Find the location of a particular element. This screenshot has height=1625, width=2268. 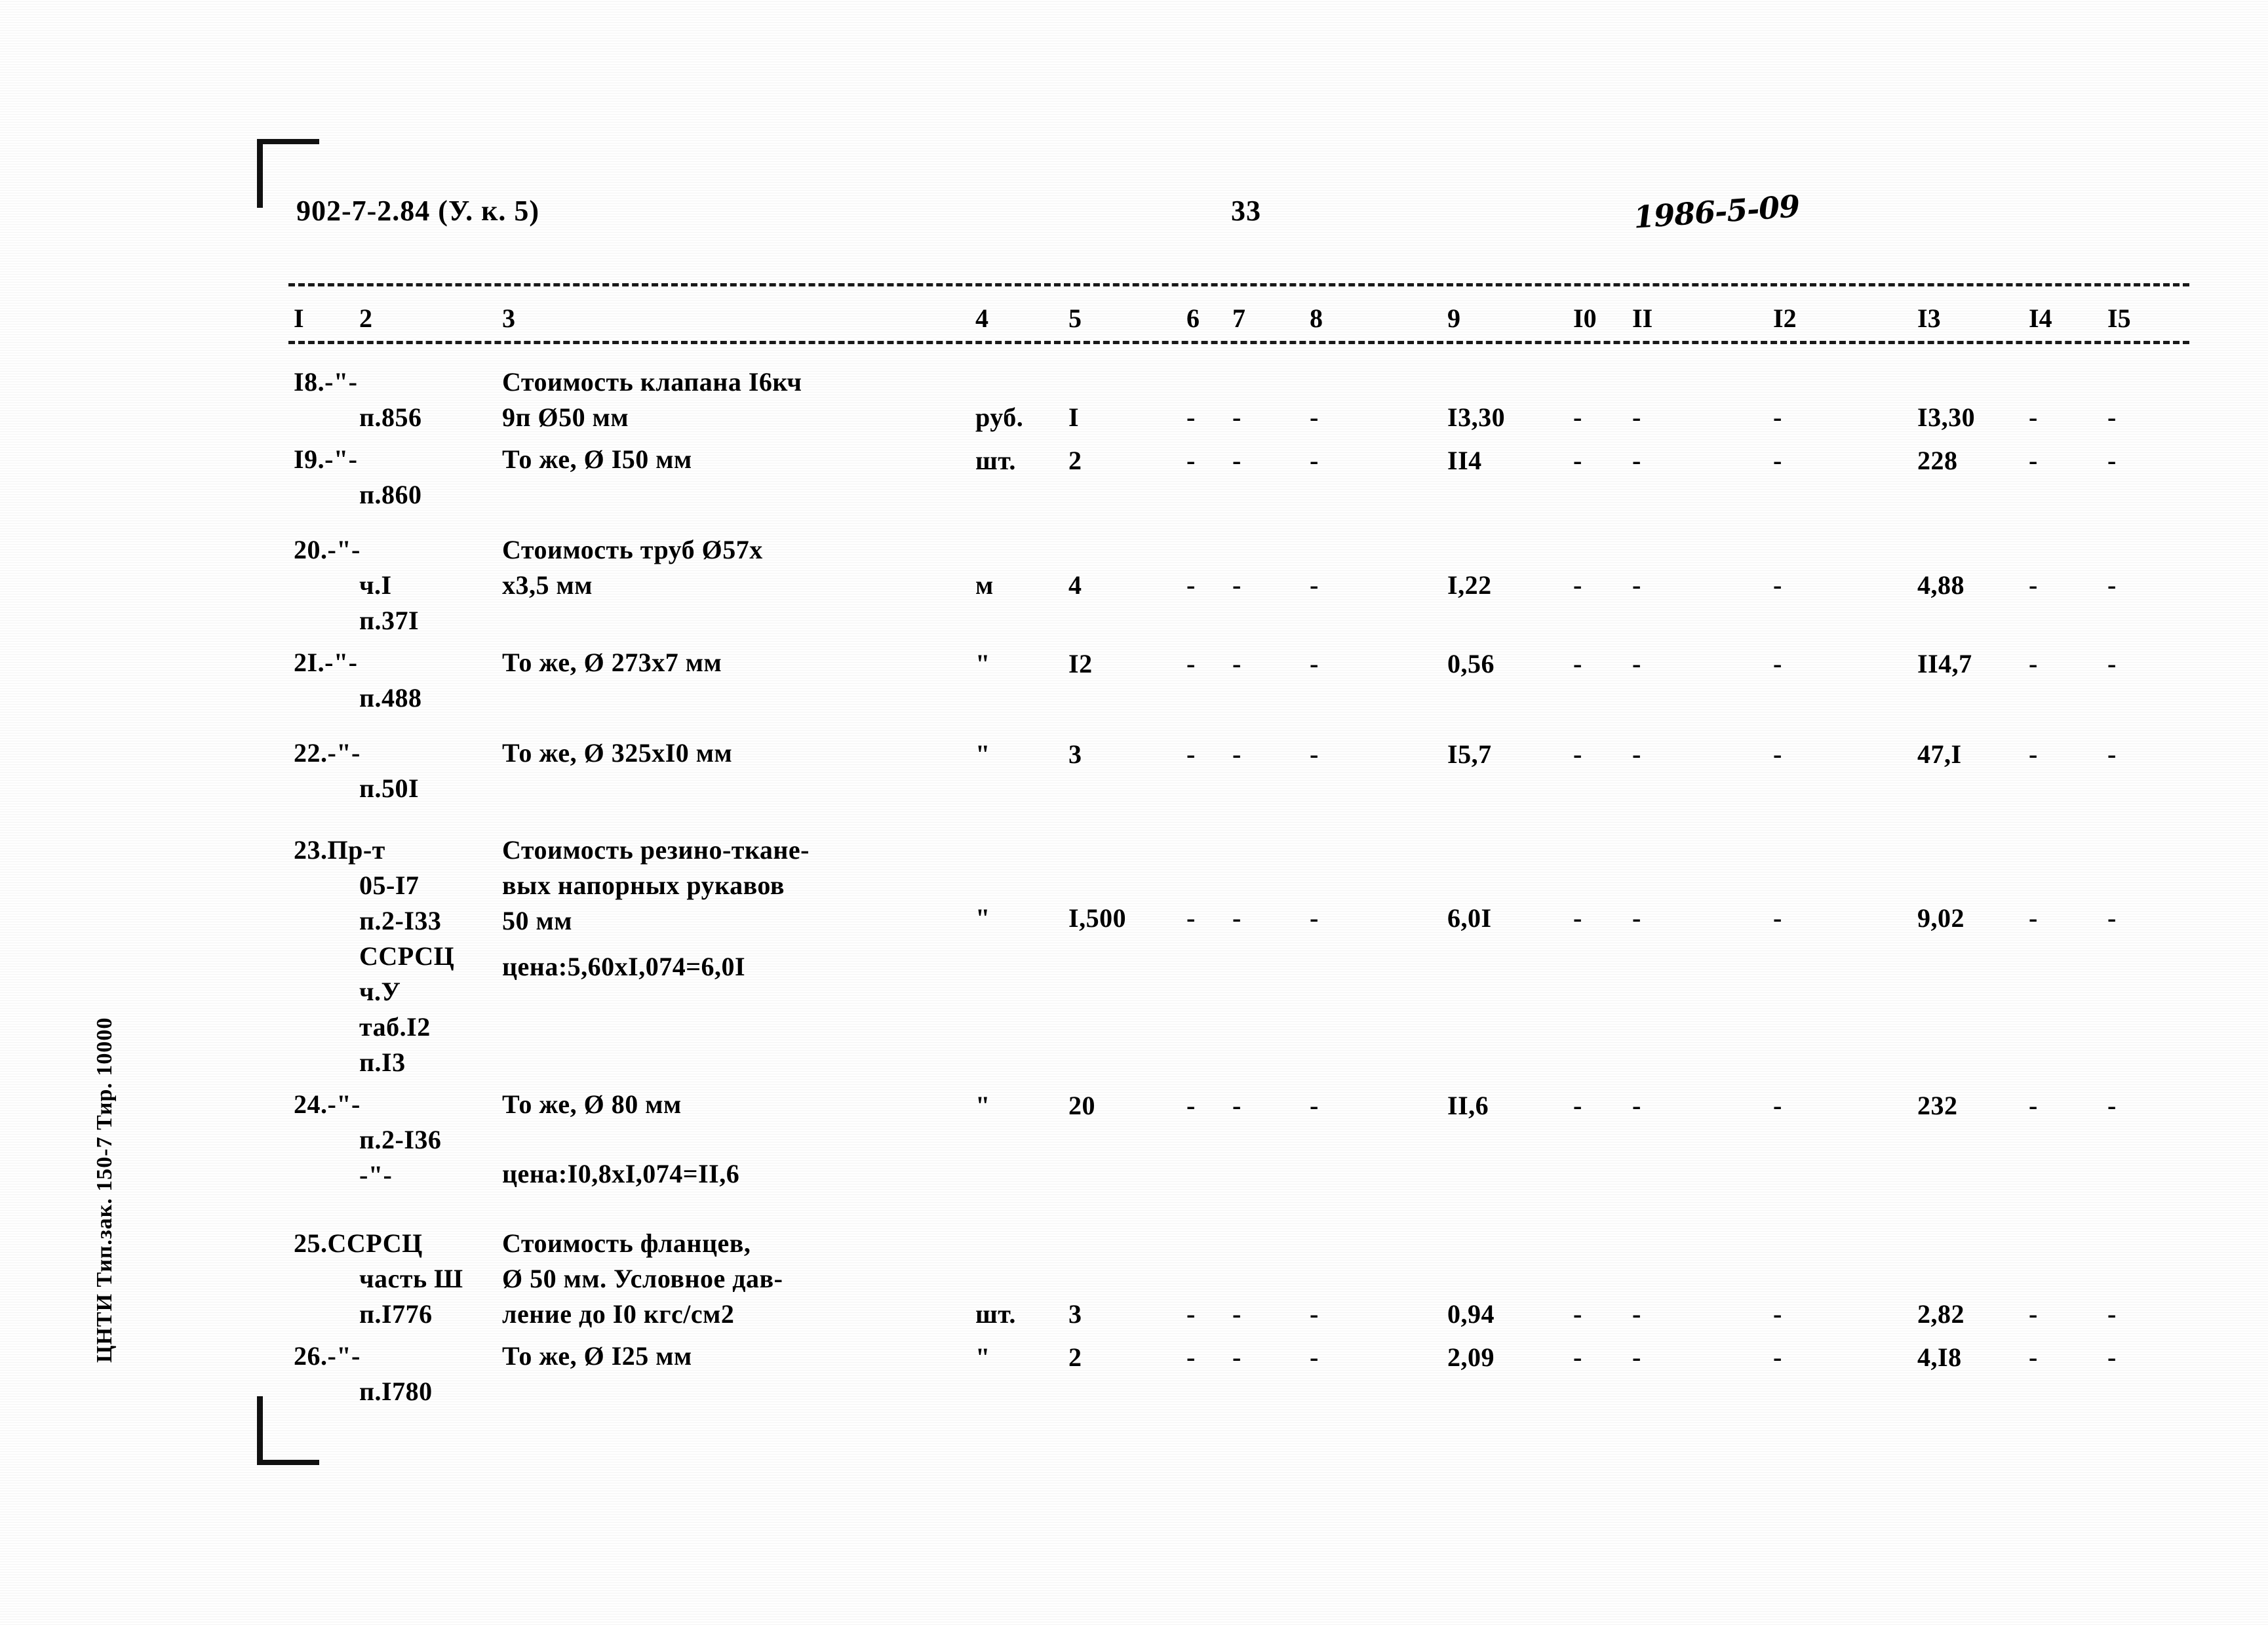

row-price-note: цена:I0,8хI,074=II,6 is located at coordinates (621, 1173).